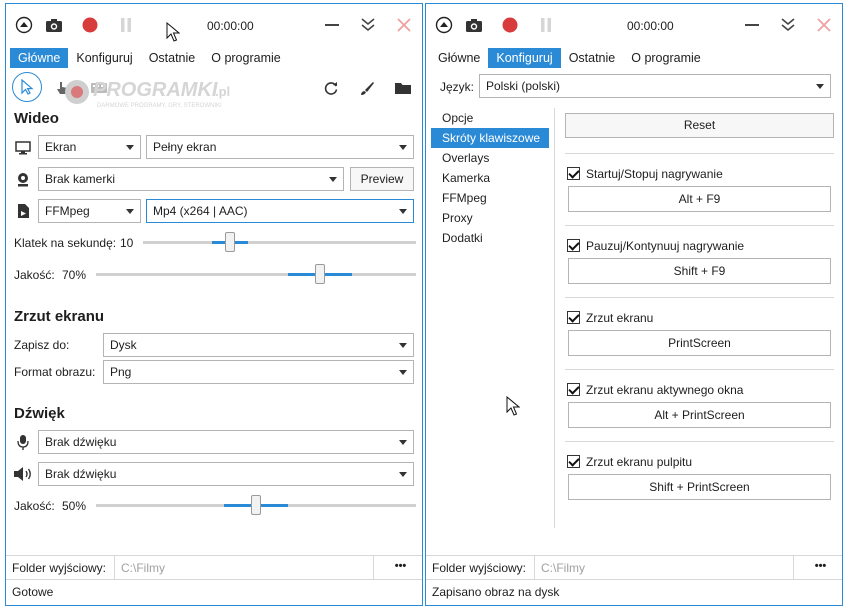  I want to click on language-select: Polski (polski), so click(655, 86).